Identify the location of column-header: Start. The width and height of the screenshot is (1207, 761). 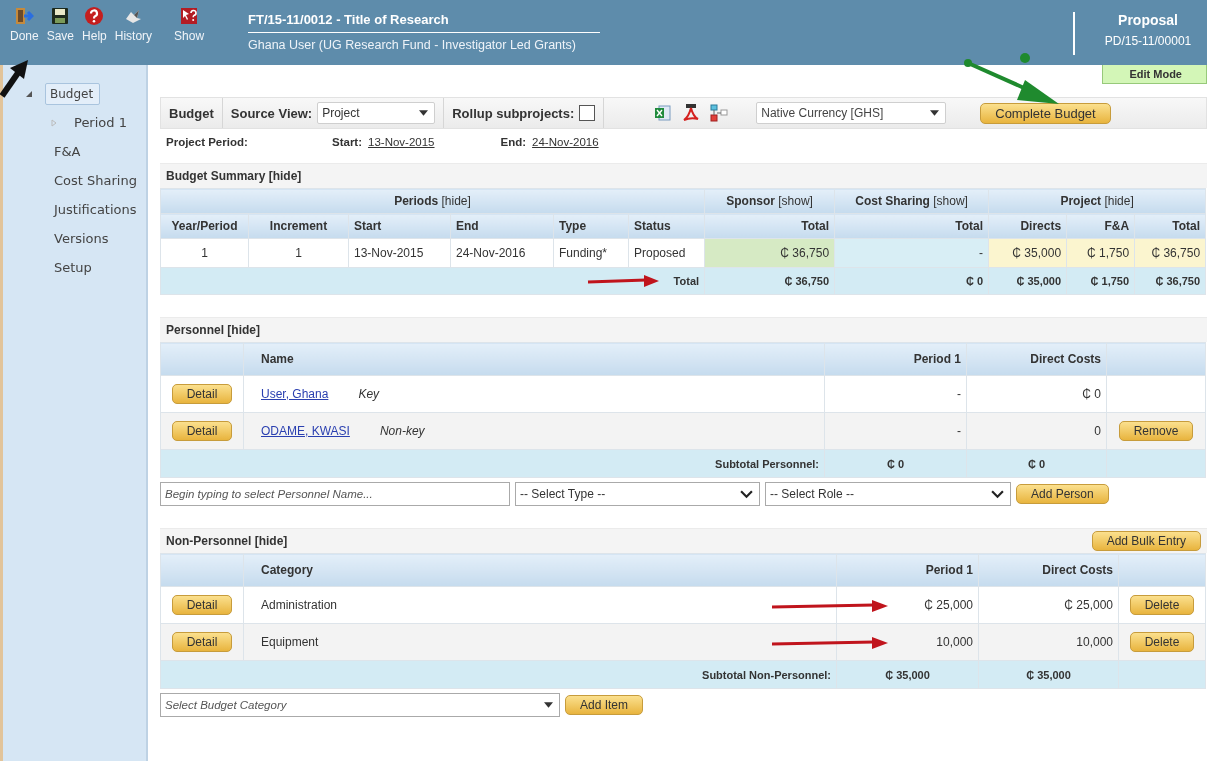
(399, 226).